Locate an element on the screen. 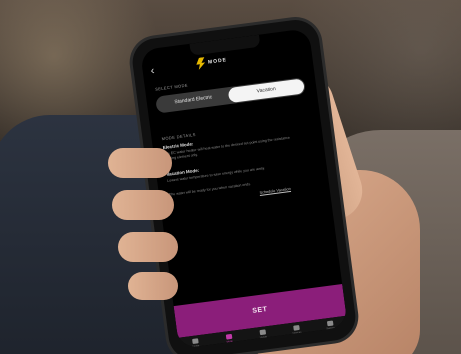  usage-icon is located at coordinates (263, 331).